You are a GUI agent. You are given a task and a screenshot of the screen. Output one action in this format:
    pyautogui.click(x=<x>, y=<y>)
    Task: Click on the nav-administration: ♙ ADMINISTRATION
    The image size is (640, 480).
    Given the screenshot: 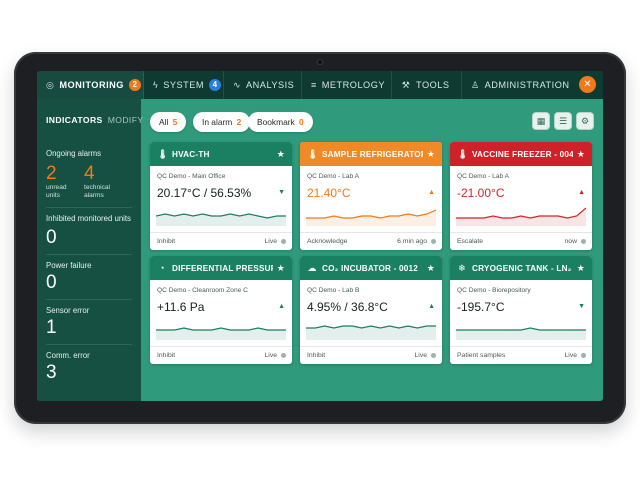 What is the action you would take?
    pyautogui.click(x=517, y=85)
    